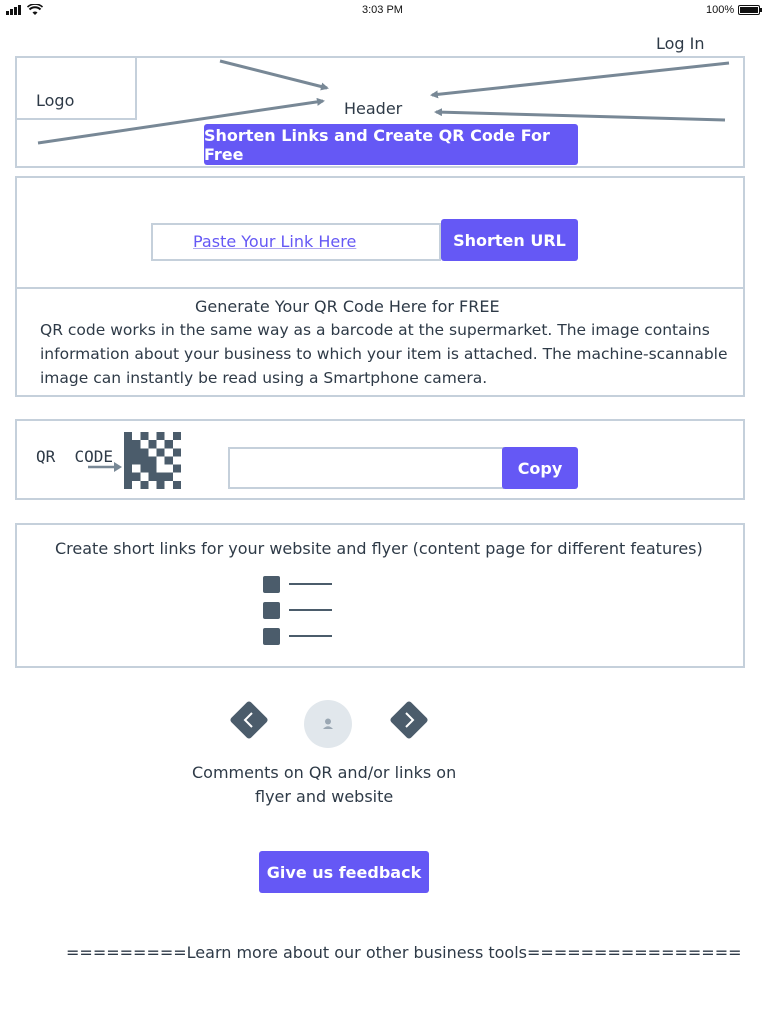 The width and height of the screenshot is (768, 1024). Describe the element at coordinates (249, 720) in the screenshot. I see `prev-arrow-button` at that location.